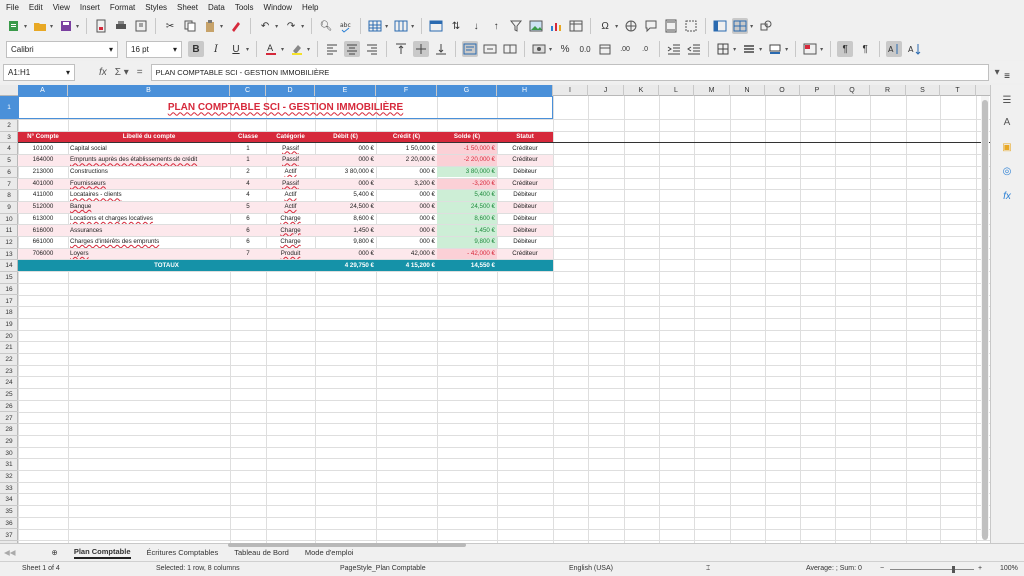 The width and height of the screenshot is (1024, 576). I want to click on column-header: J, so click(606, 90).